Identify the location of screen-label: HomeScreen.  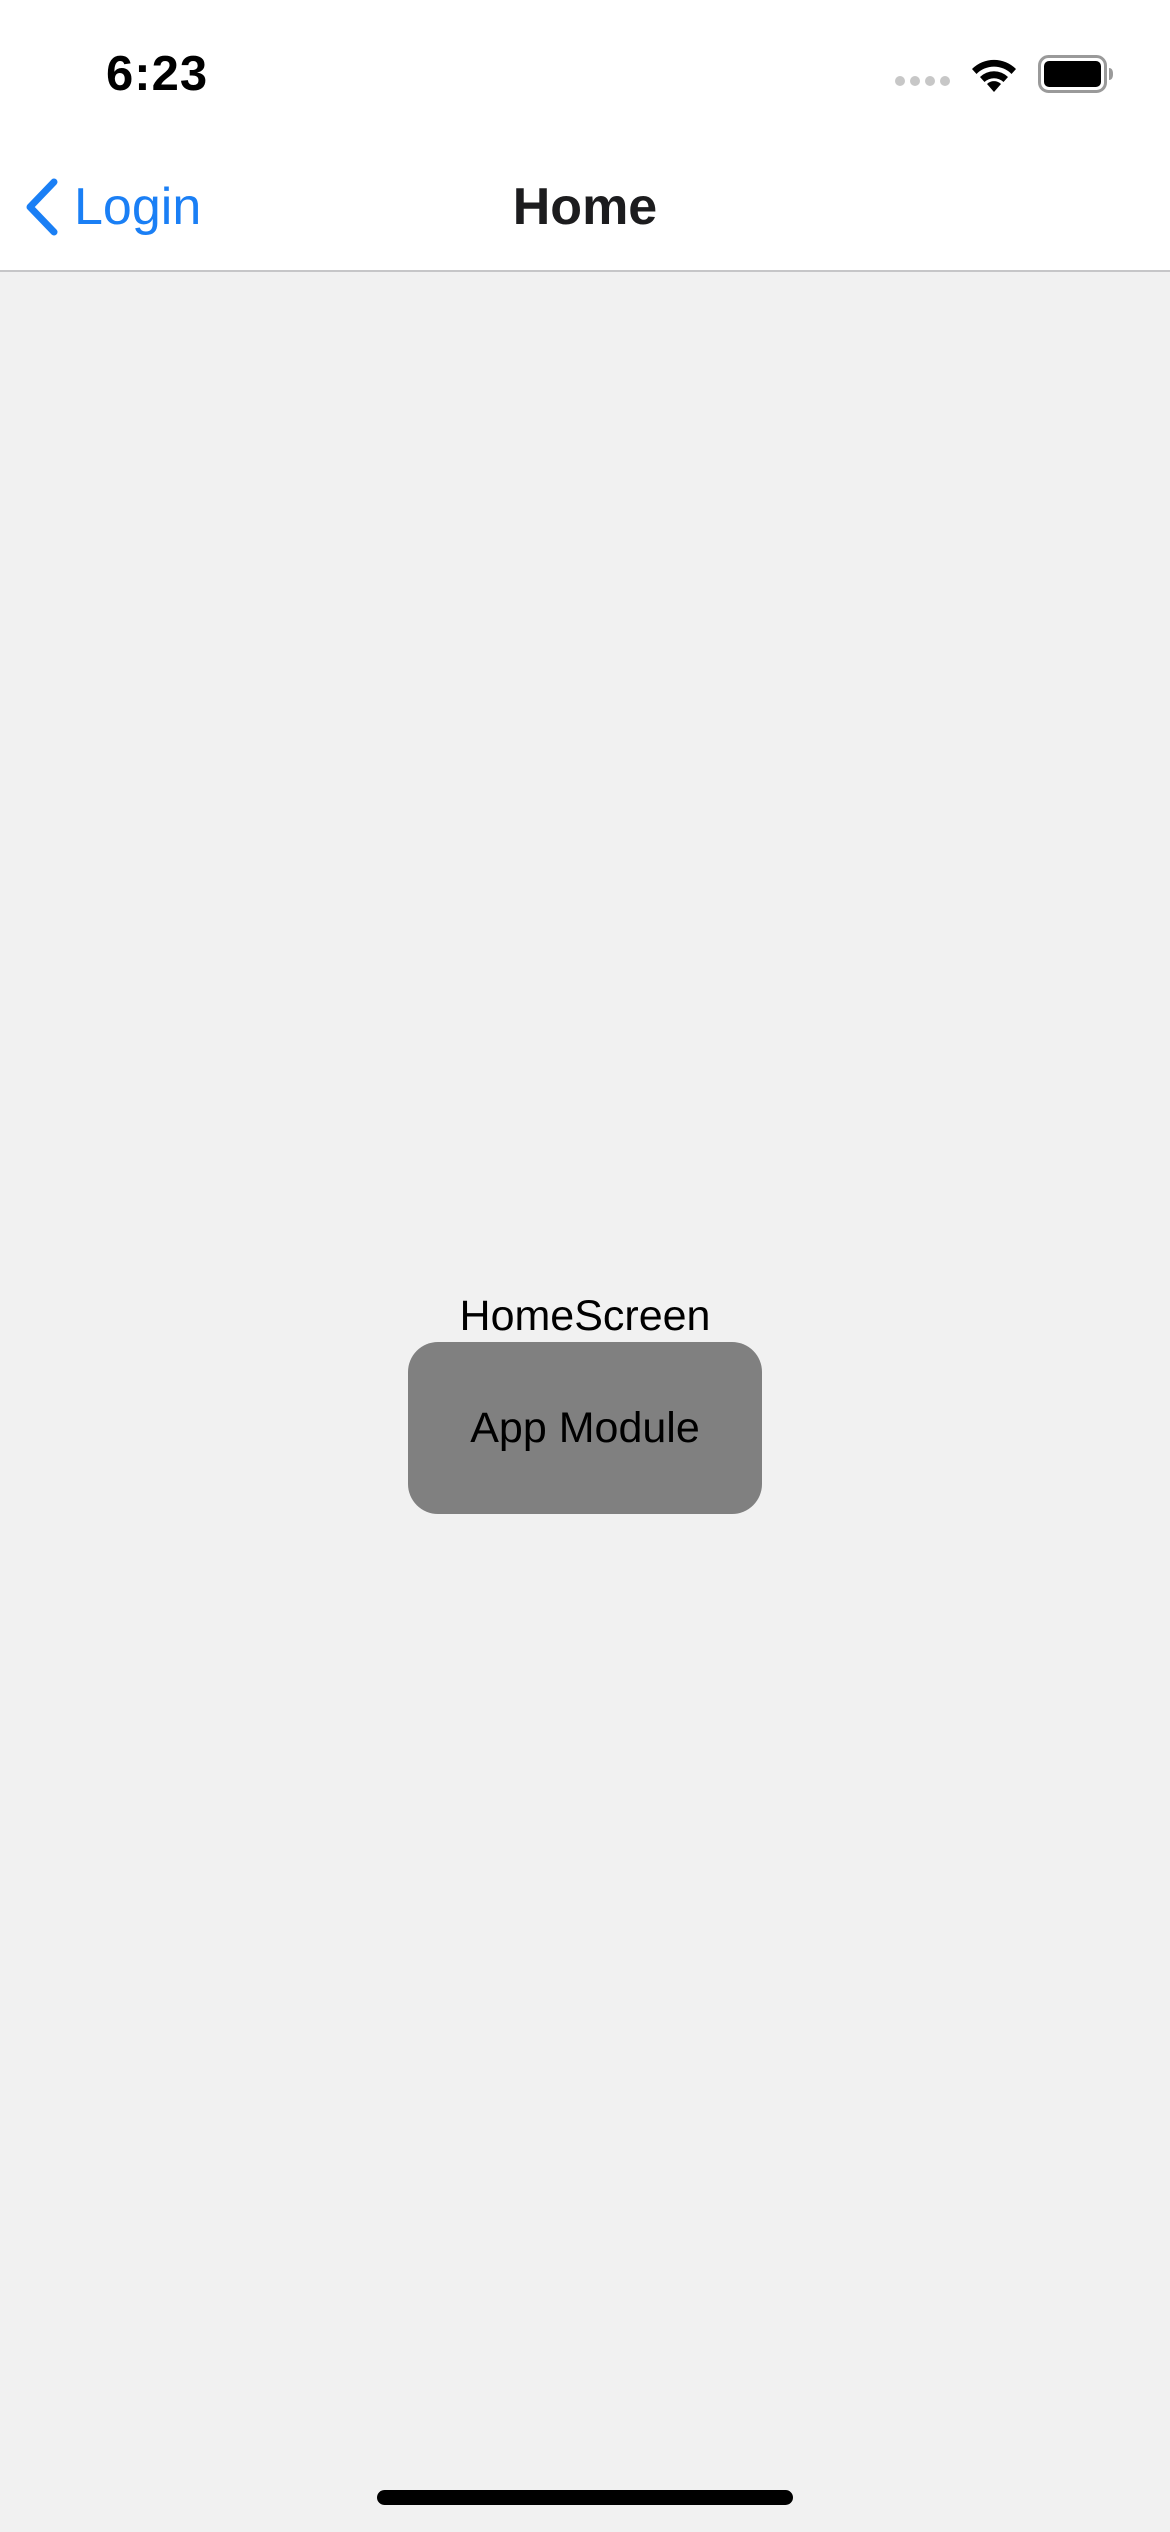
(585, 1316).